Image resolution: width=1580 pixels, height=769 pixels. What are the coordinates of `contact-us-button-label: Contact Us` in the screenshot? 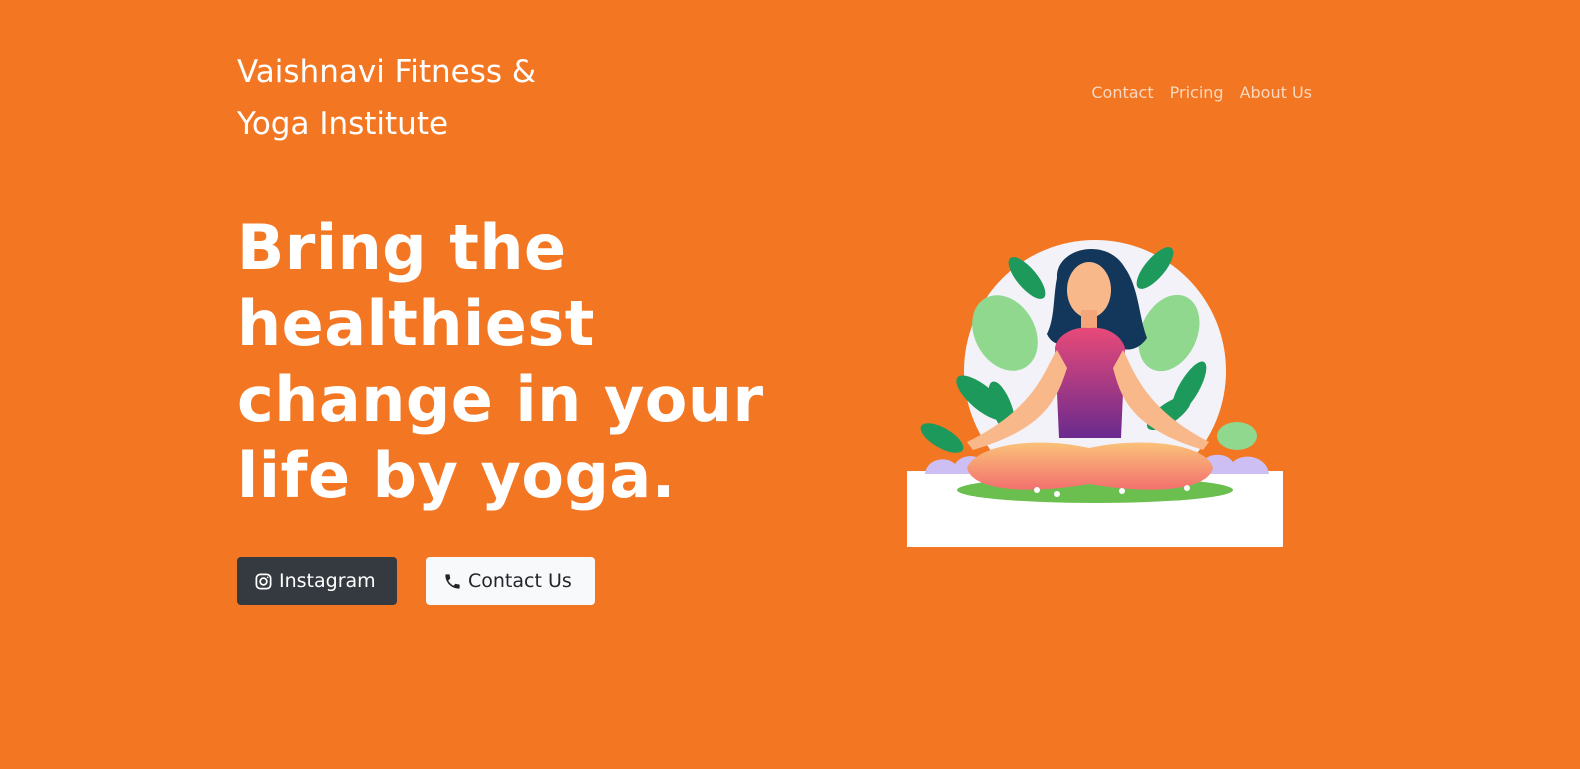 It's located at (520, 581).